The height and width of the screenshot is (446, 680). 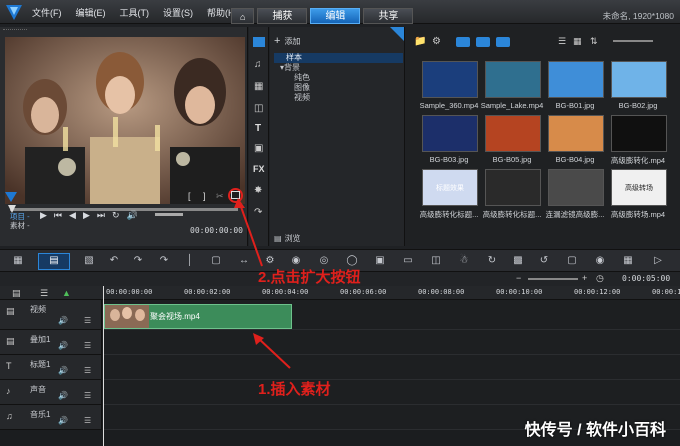 I want to click on watermark: 快传号 / 软件小百科, so click(x=595, y=430).